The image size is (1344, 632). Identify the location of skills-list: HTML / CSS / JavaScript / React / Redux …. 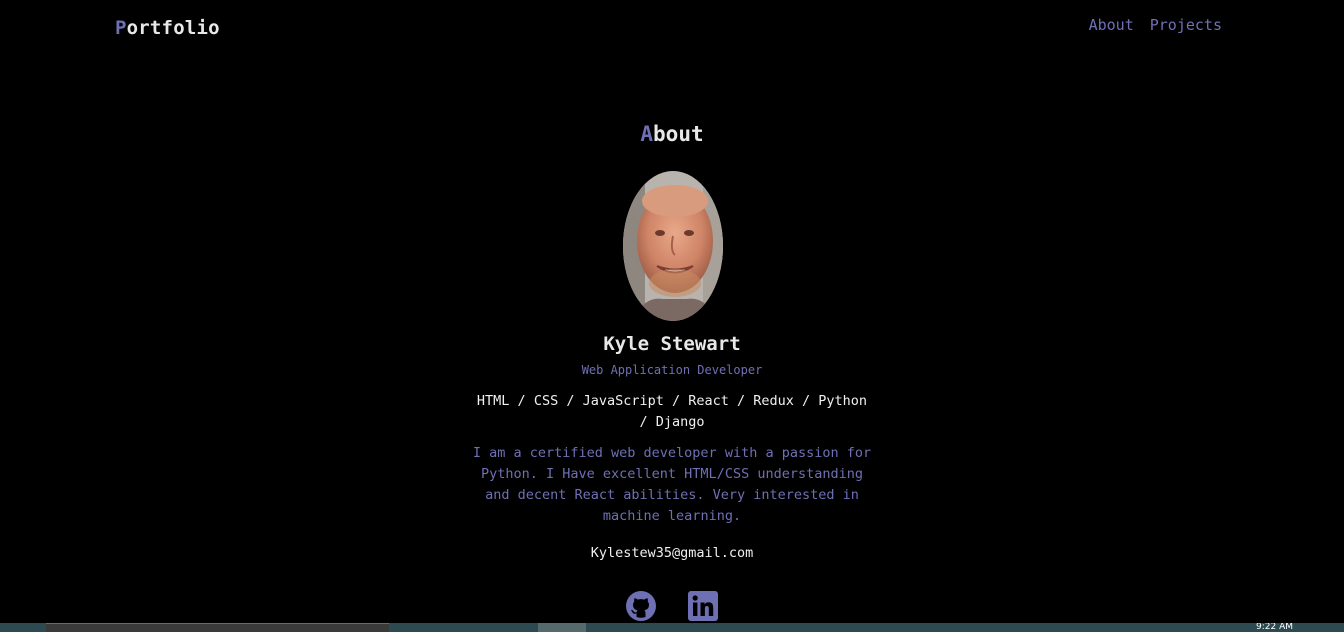
(672, 411).